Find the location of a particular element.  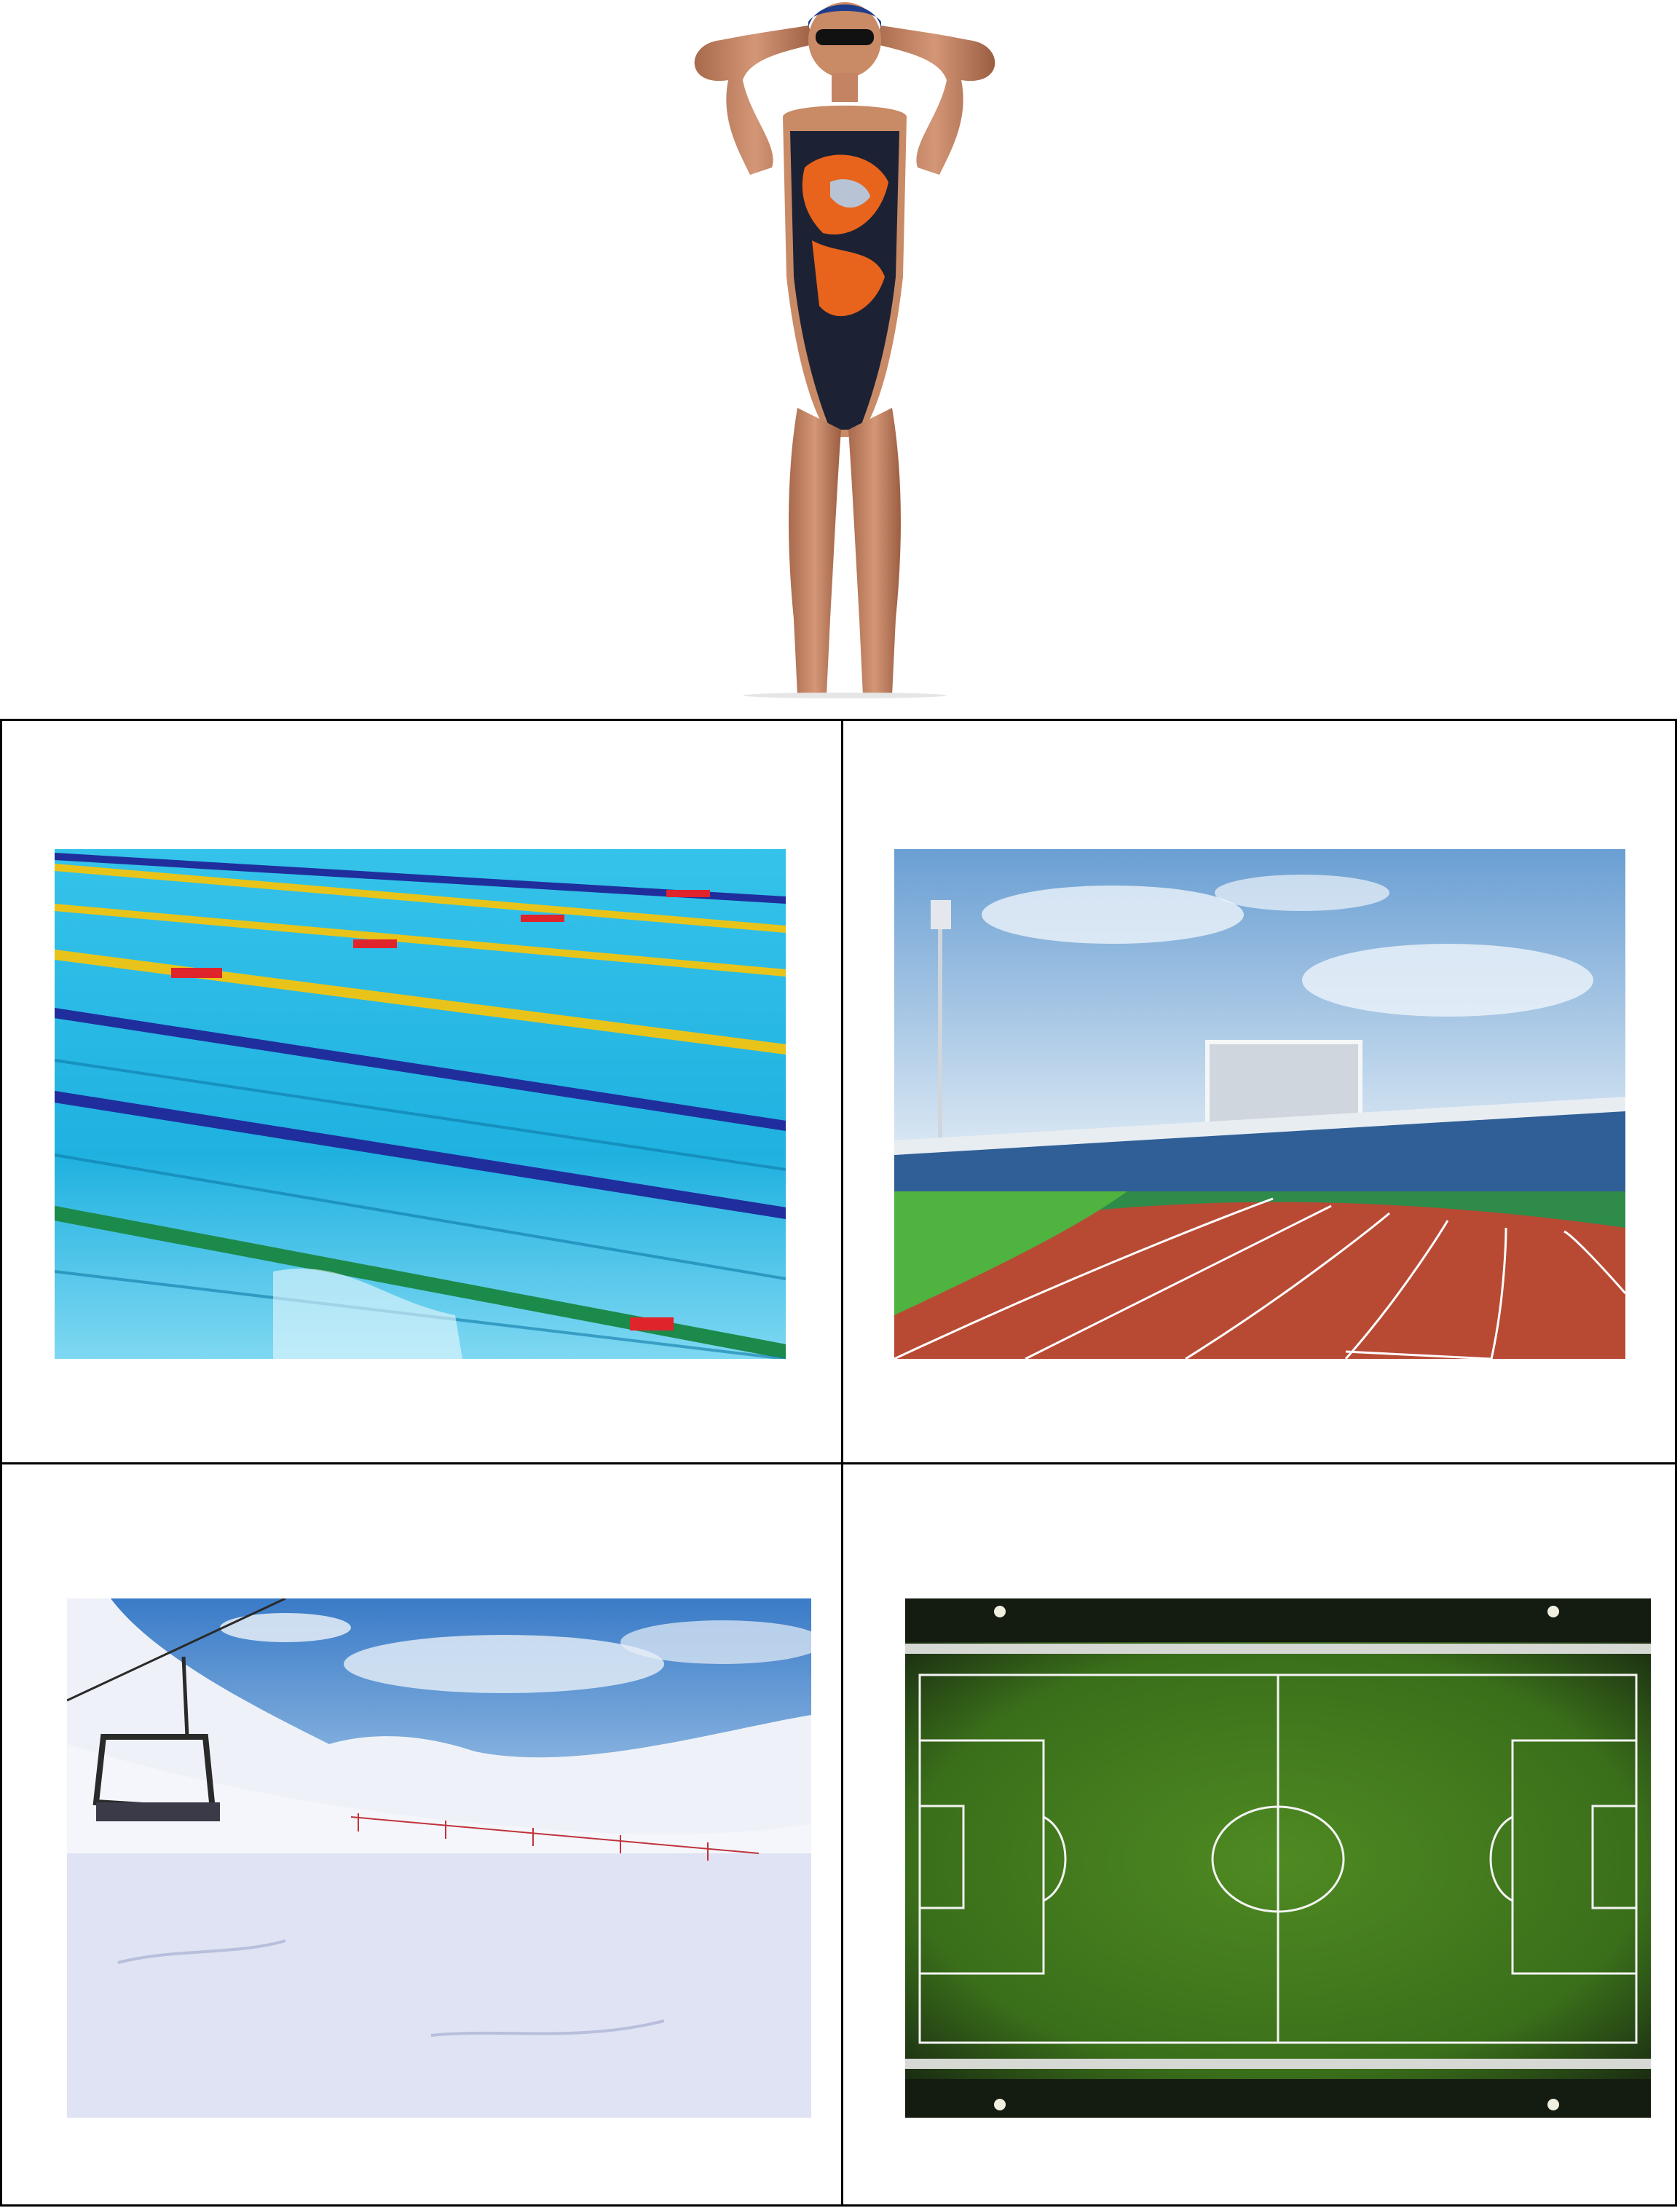

pool-icon is located at coordinates (420, 1104).